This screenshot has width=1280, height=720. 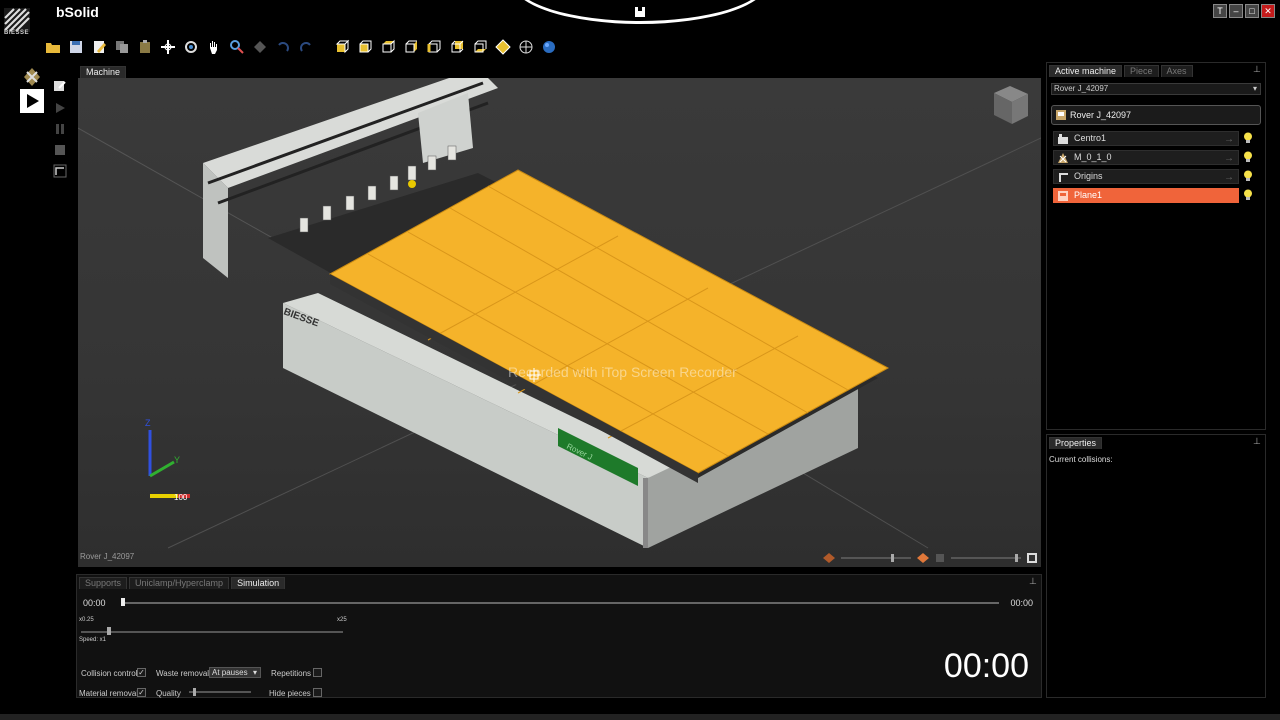 I want to click on axis-z-label: Z, so click(x=148, y=423).